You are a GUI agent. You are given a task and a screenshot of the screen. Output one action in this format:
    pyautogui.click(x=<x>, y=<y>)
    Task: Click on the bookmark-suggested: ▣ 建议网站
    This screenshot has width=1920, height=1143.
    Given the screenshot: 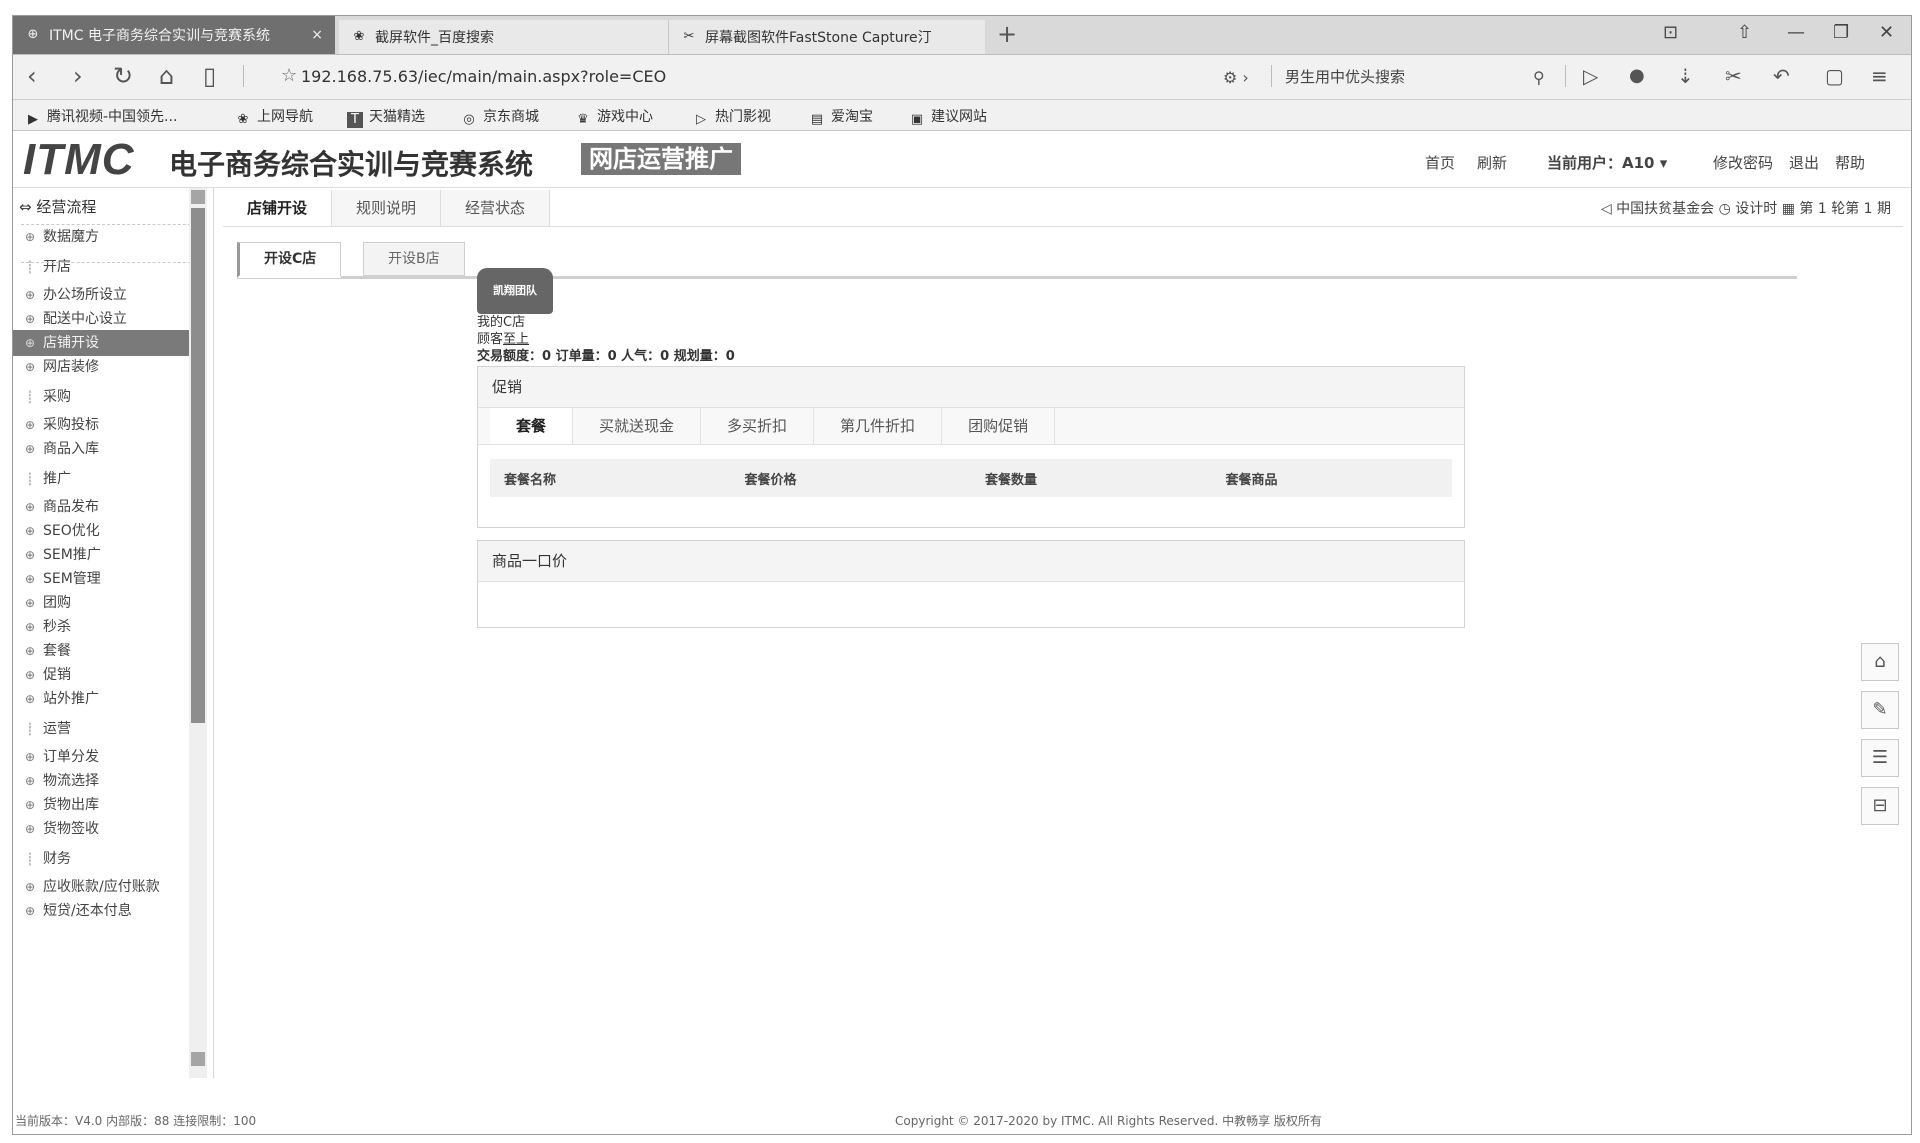 What is the action you would take?
    pyautogui.click(x=948, y=117)
    